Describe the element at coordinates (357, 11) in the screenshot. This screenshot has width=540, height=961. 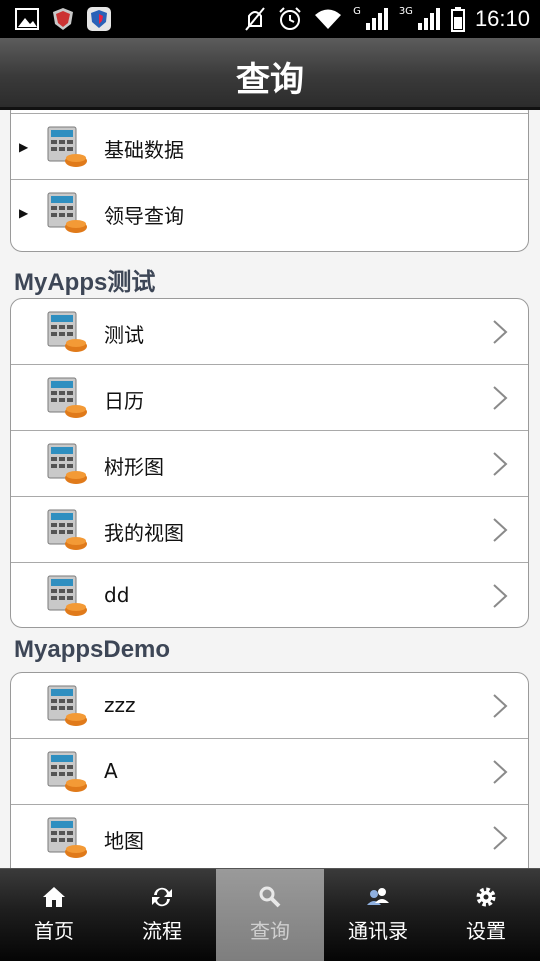
I see `network-type-1: G` at that location.